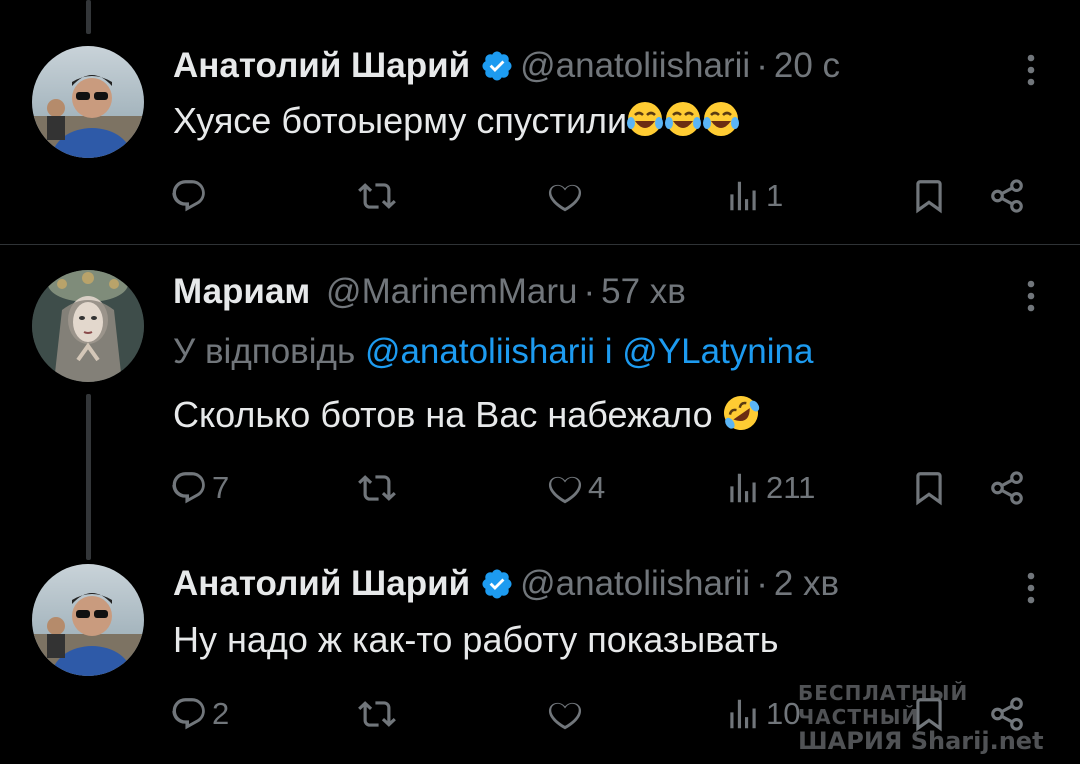 Image resolution: width=1080 pixels, height=764 pixels. I want to click on views-count: 211, so click(791, 487).